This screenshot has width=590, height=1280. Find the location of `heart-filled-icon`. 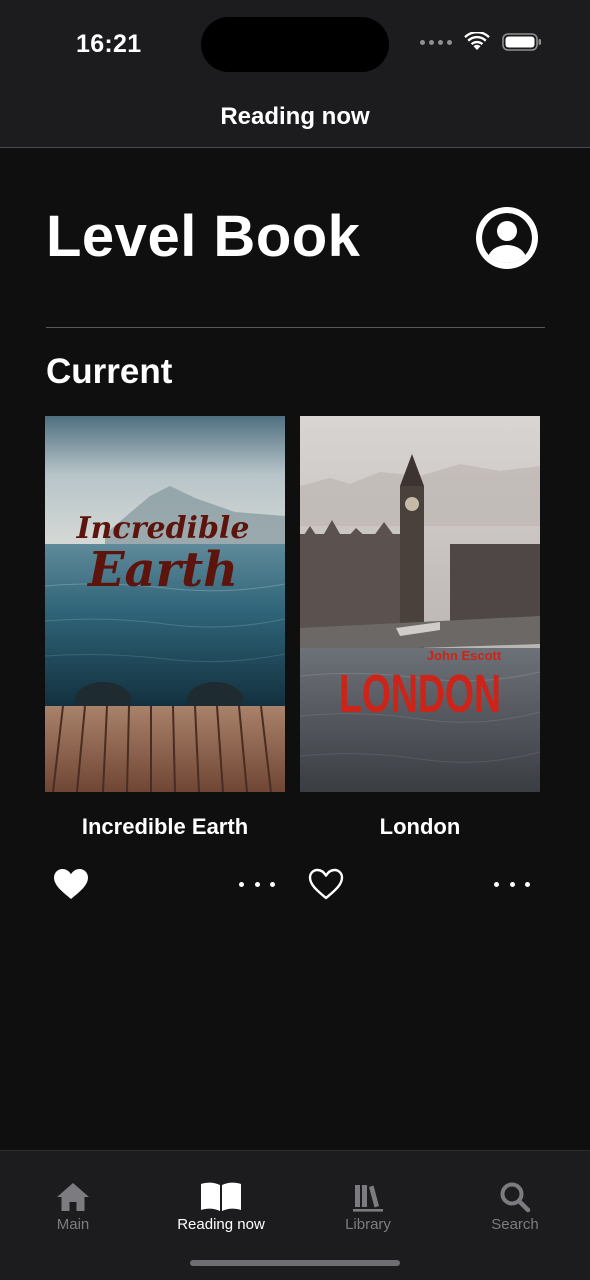

heart-filled-icon is located at coordinates (71, 884).